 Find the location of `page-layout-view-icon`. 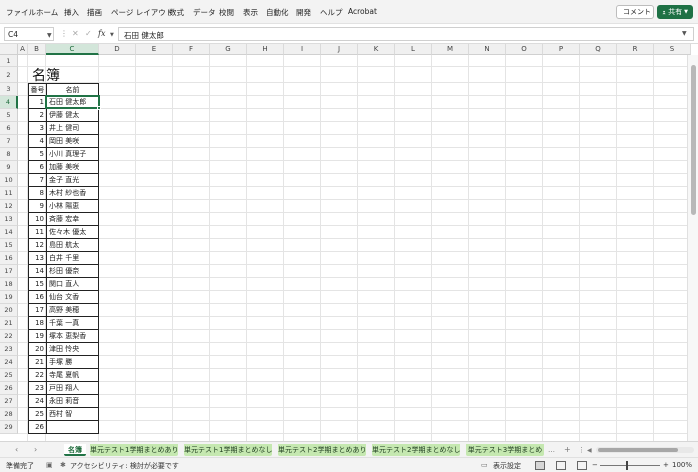

page-layout-view-icon is located at coordinates (561, 465).